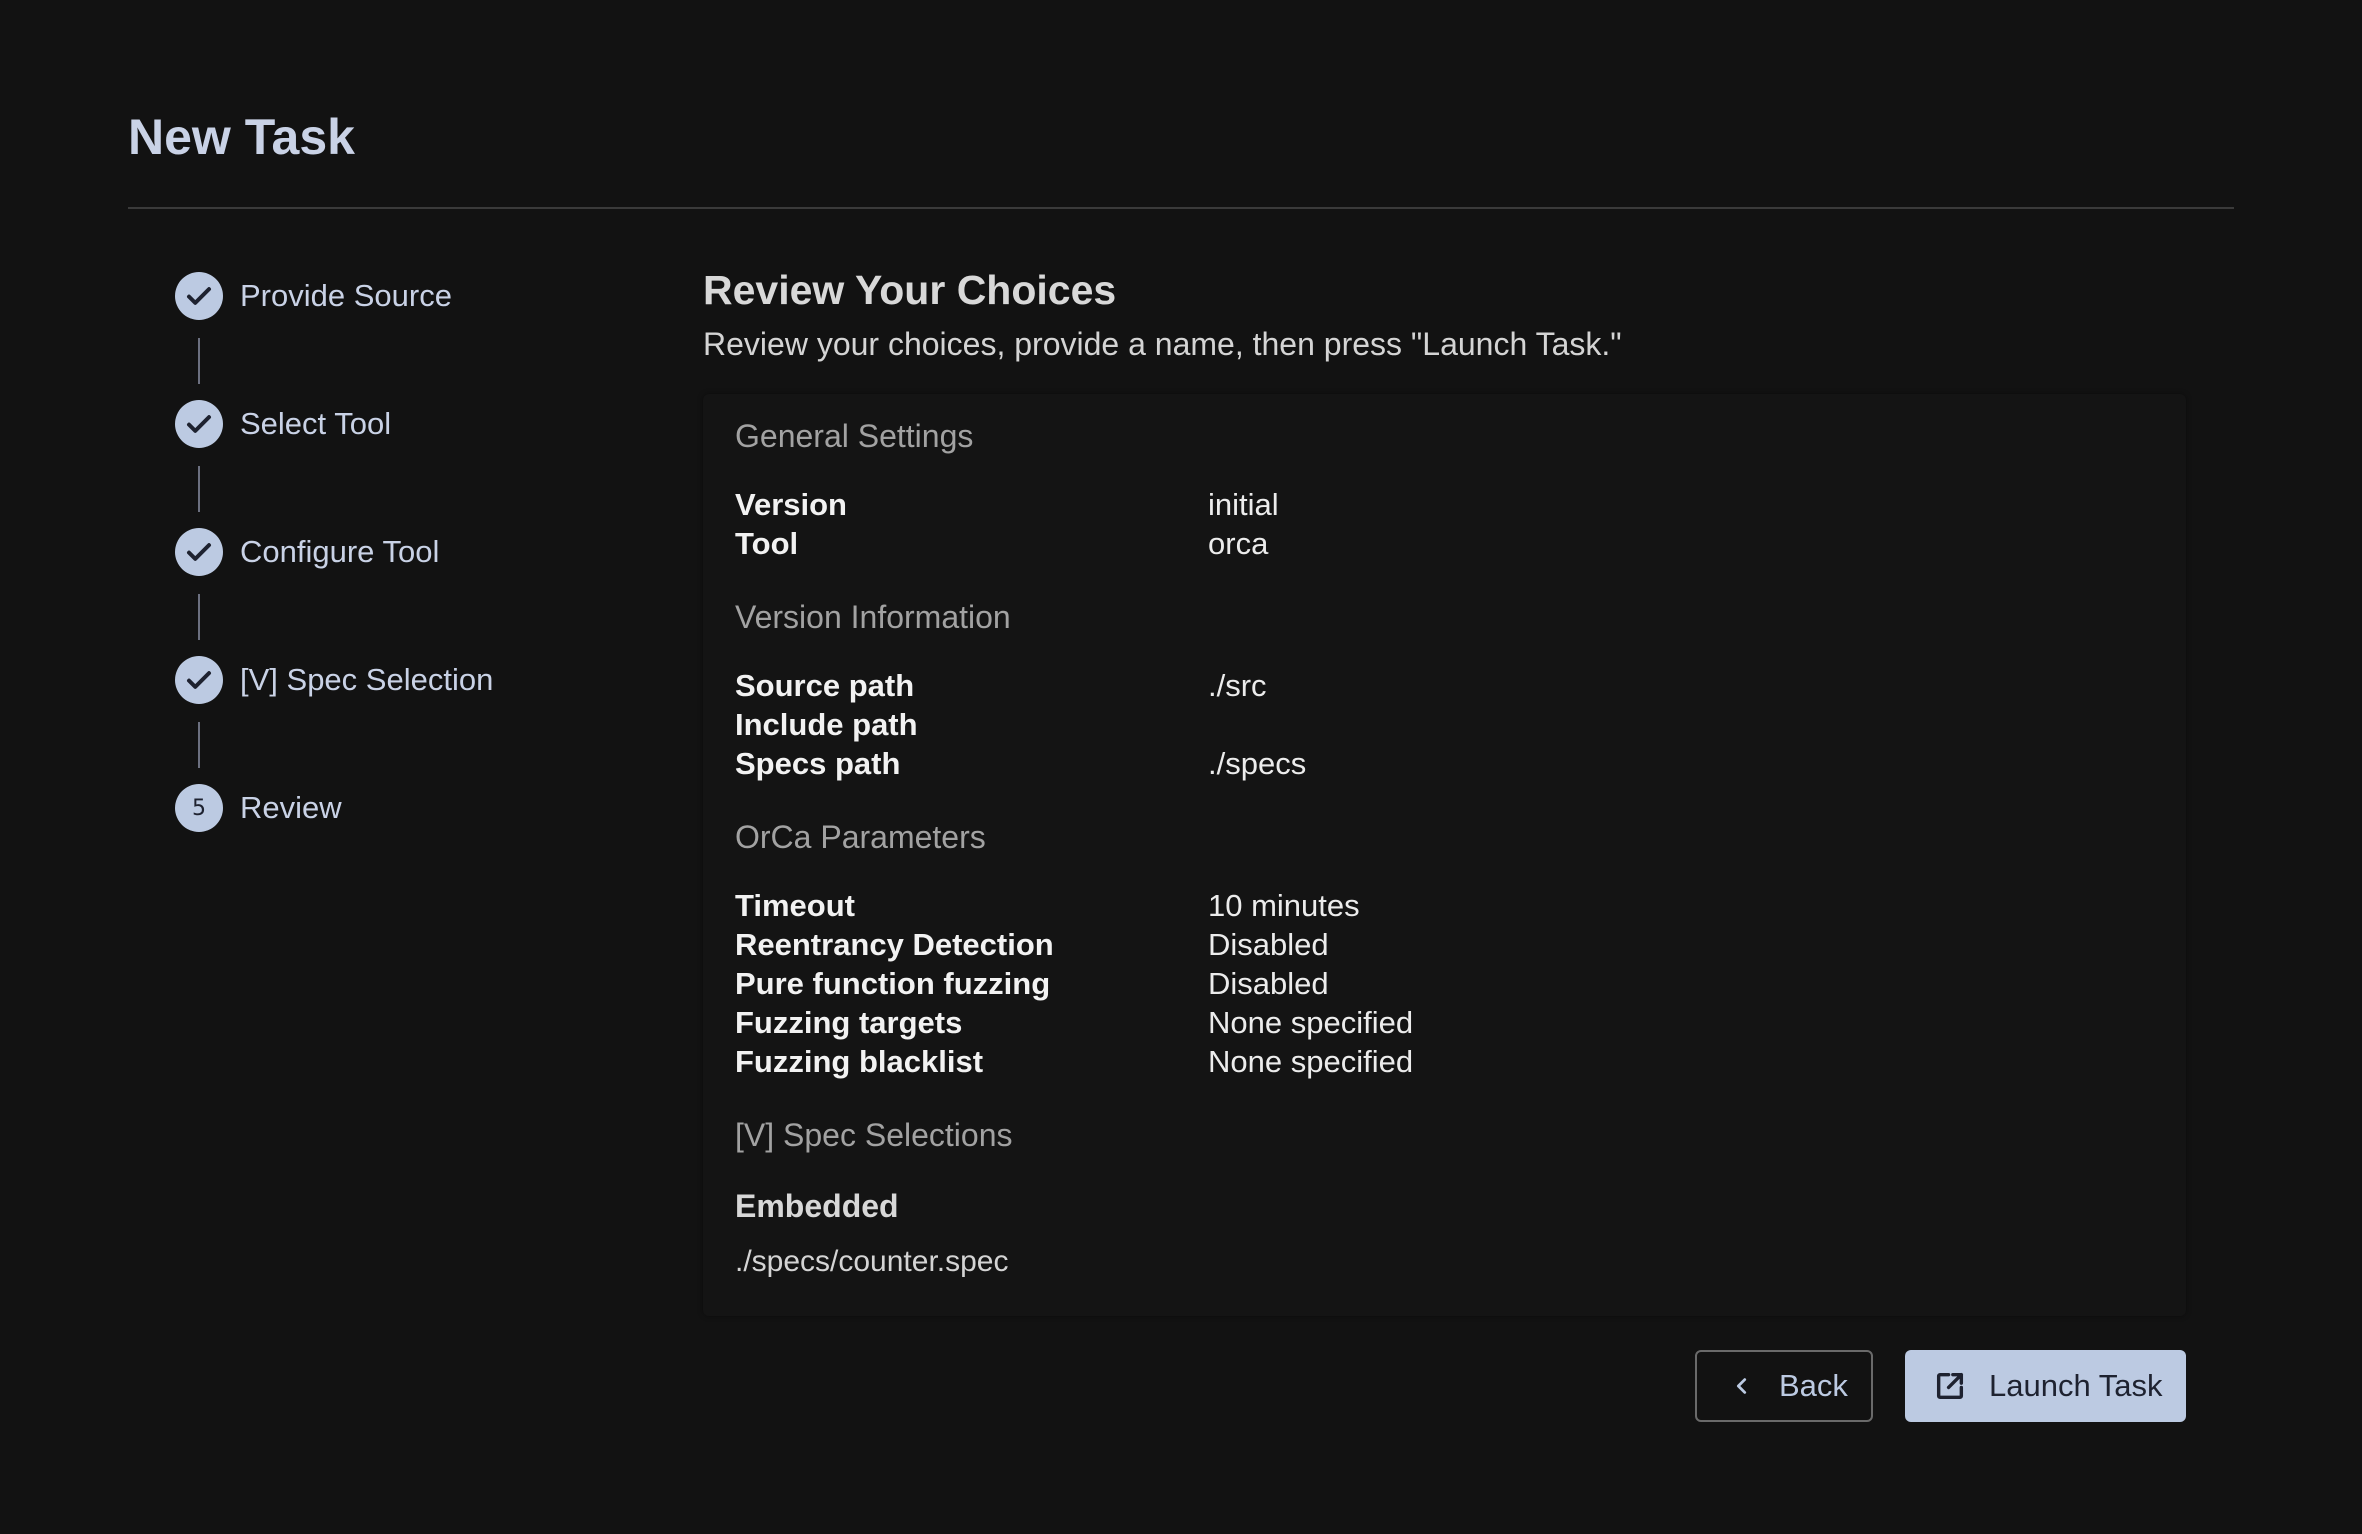 The height and width of the screenshot is (1534, 2362). What do you see at coordinates (415, 720) in the screenshot?
I see `step-spec-selection: [V] Spec Selection` at bounding box center [415, 720].